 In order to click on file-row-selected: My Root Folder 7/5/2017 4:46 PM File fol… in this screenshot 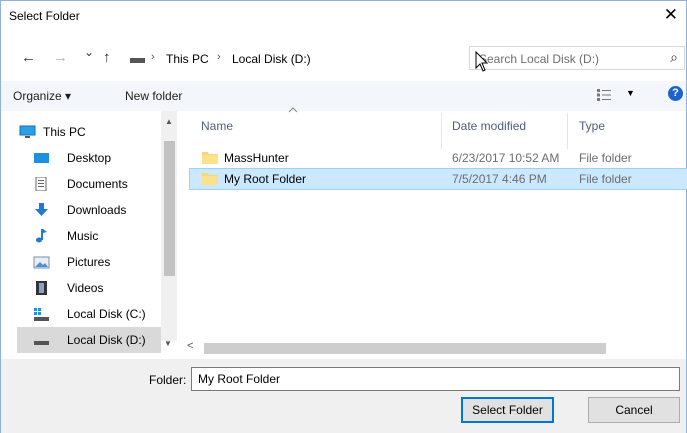, I will do `click(438, 179)`.